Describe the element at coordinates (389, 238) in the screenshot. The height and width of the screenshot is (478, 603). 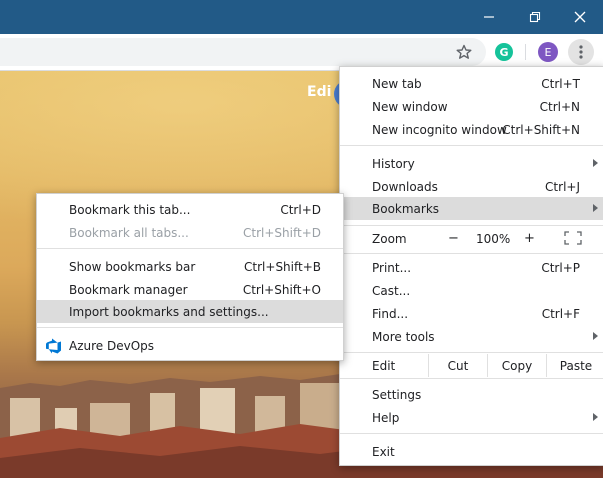
I see `menu-item-label: Zoom` at that location.